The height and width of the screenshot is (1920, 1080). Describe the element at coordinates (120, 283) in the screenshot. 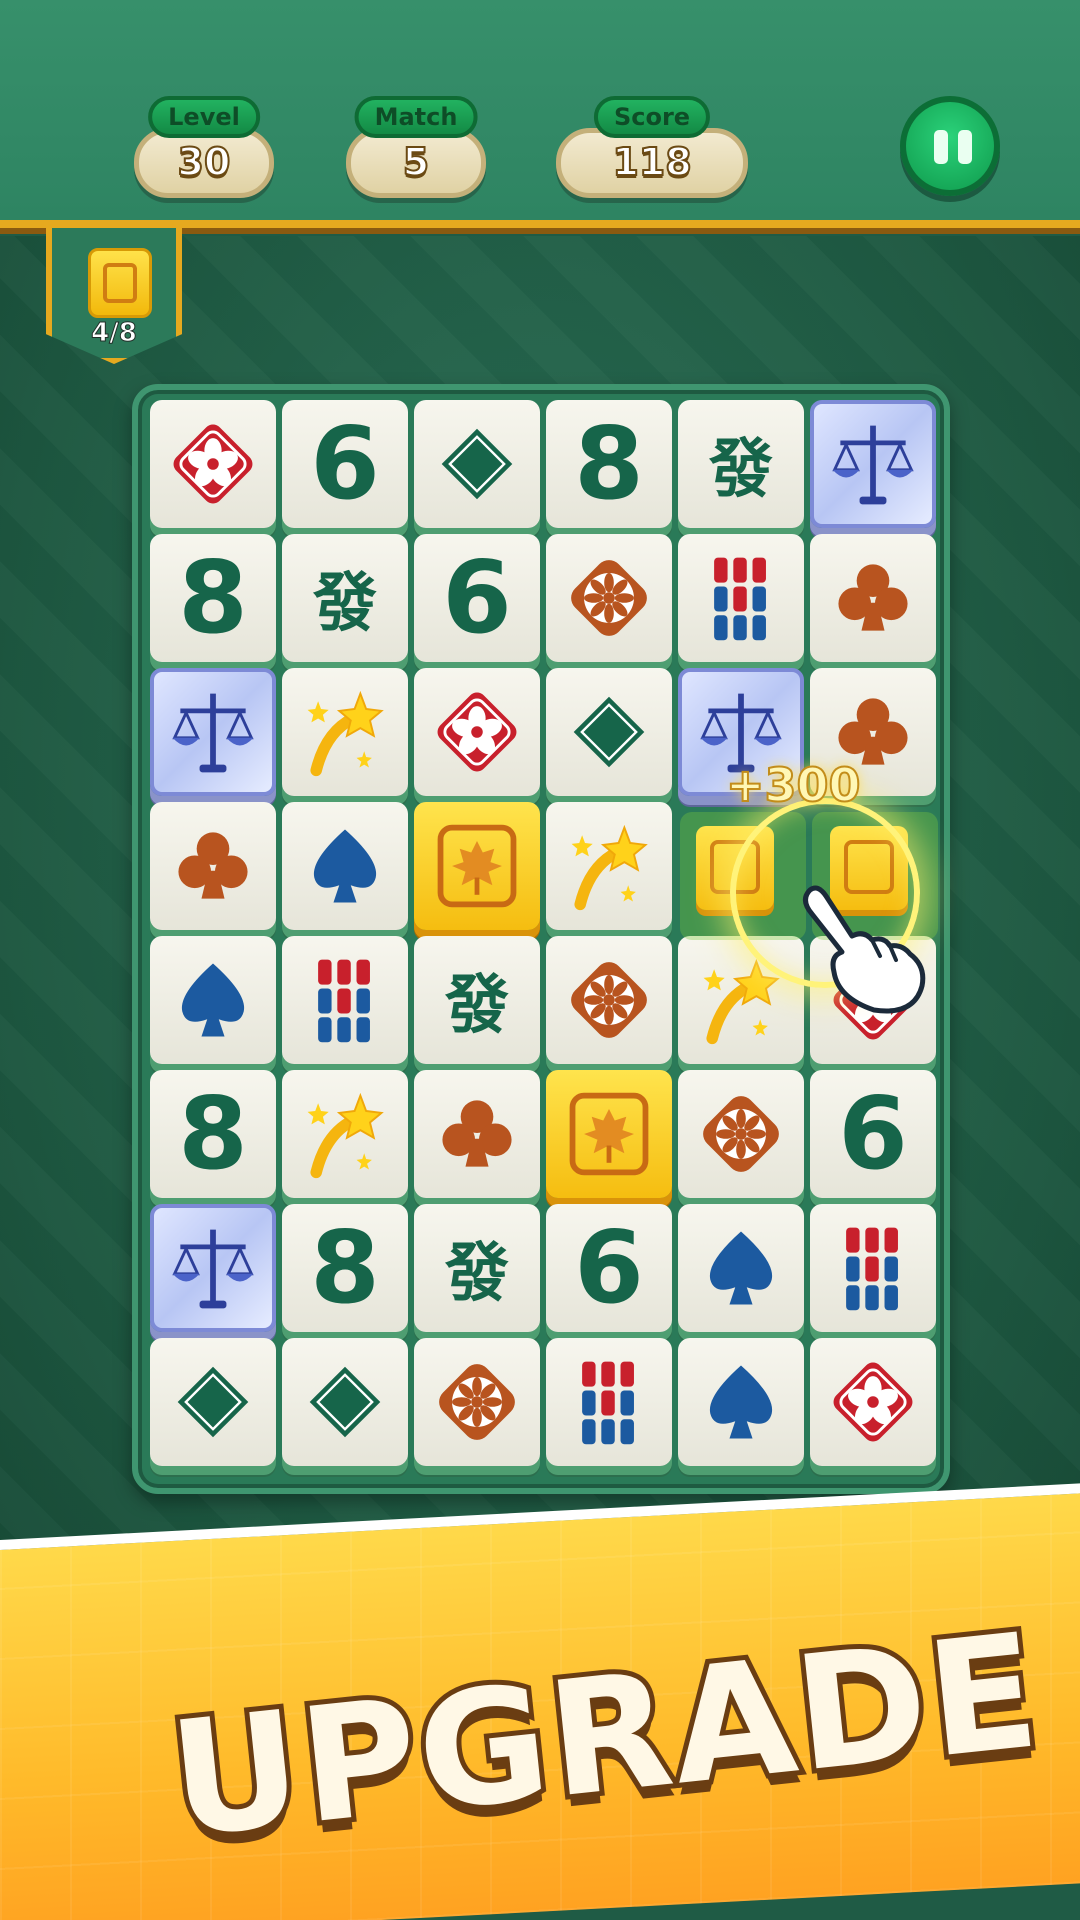

I see `gold-flower-tile-icon` at that location.